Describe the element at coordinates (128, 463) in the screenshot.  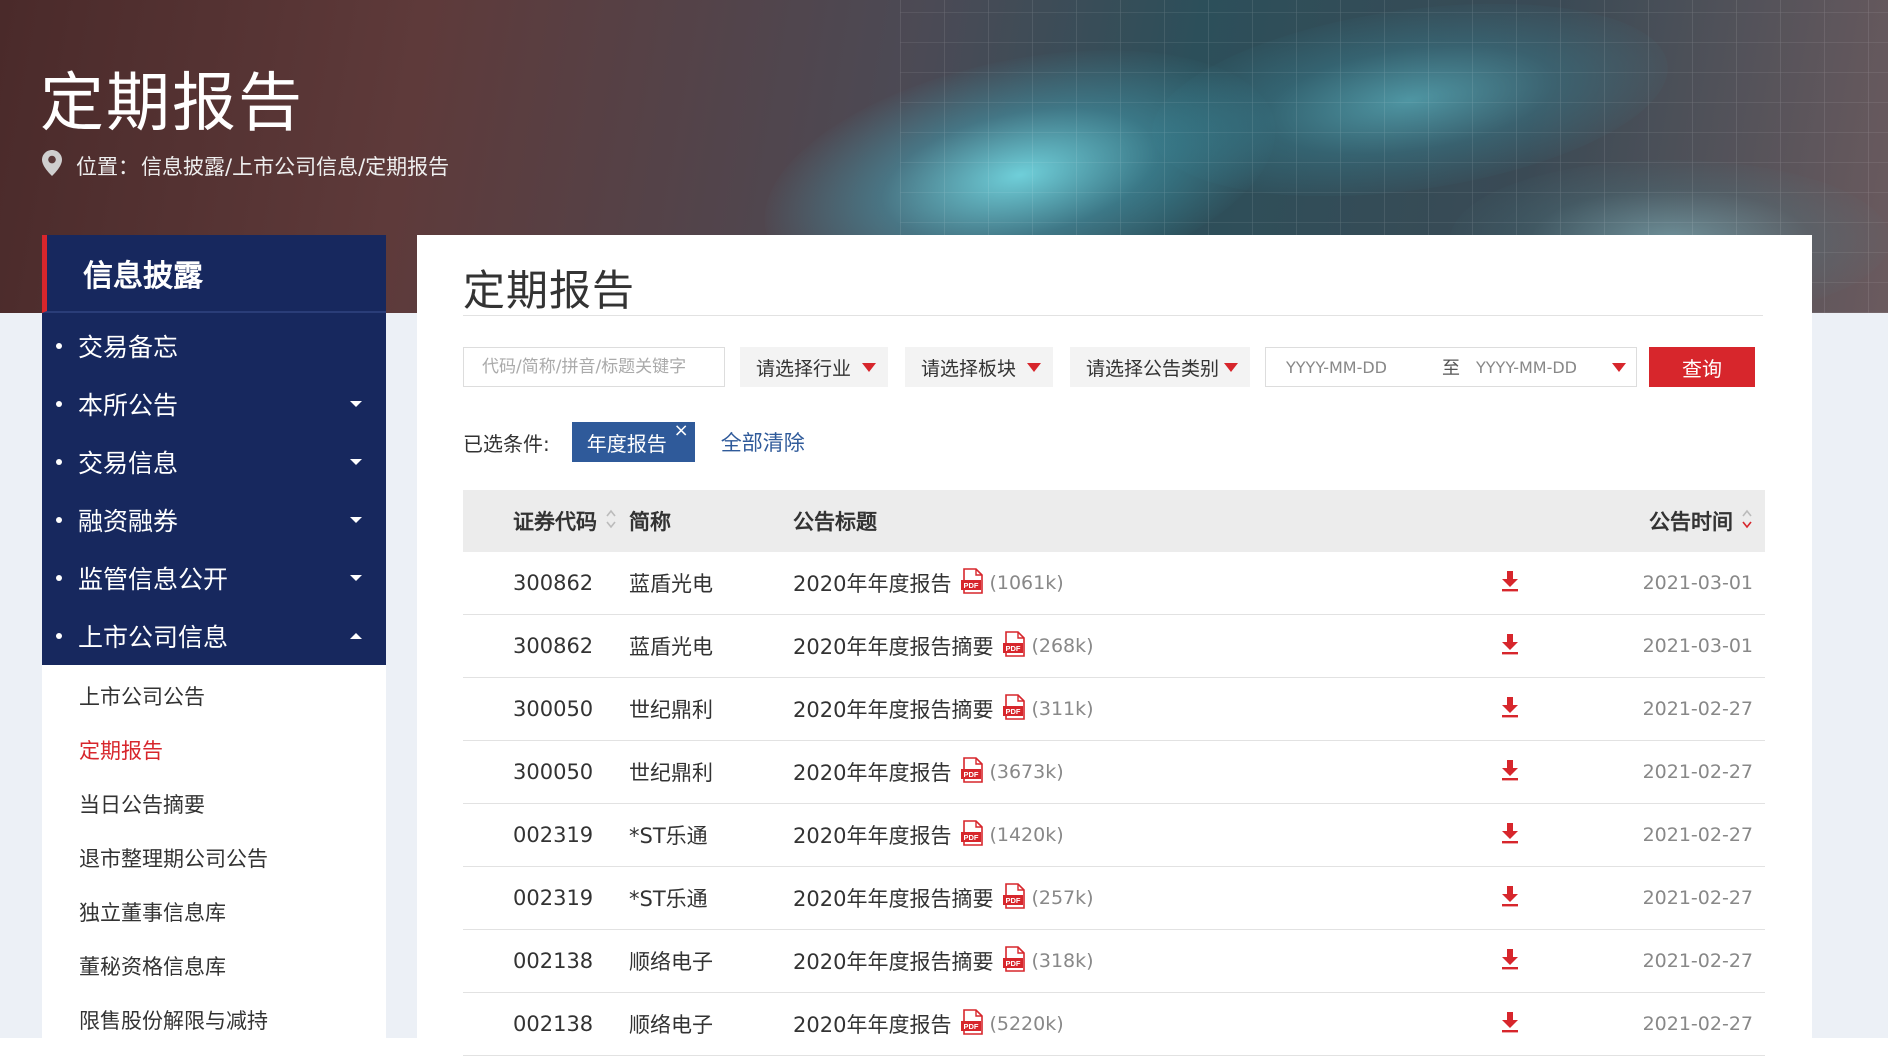
I see `sidebar-item-label: 交易信息` at that location.